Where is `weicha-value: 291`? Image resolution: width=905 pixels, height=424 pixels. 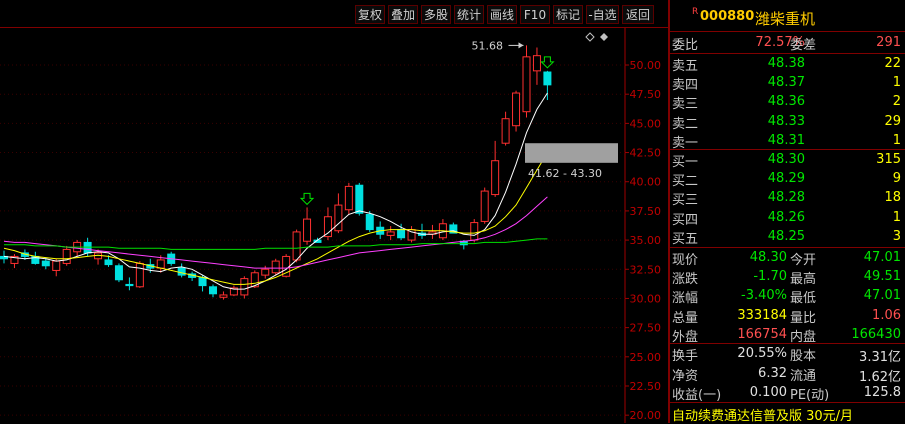 weicha-value: 291 is located at coordinates (888, 42).